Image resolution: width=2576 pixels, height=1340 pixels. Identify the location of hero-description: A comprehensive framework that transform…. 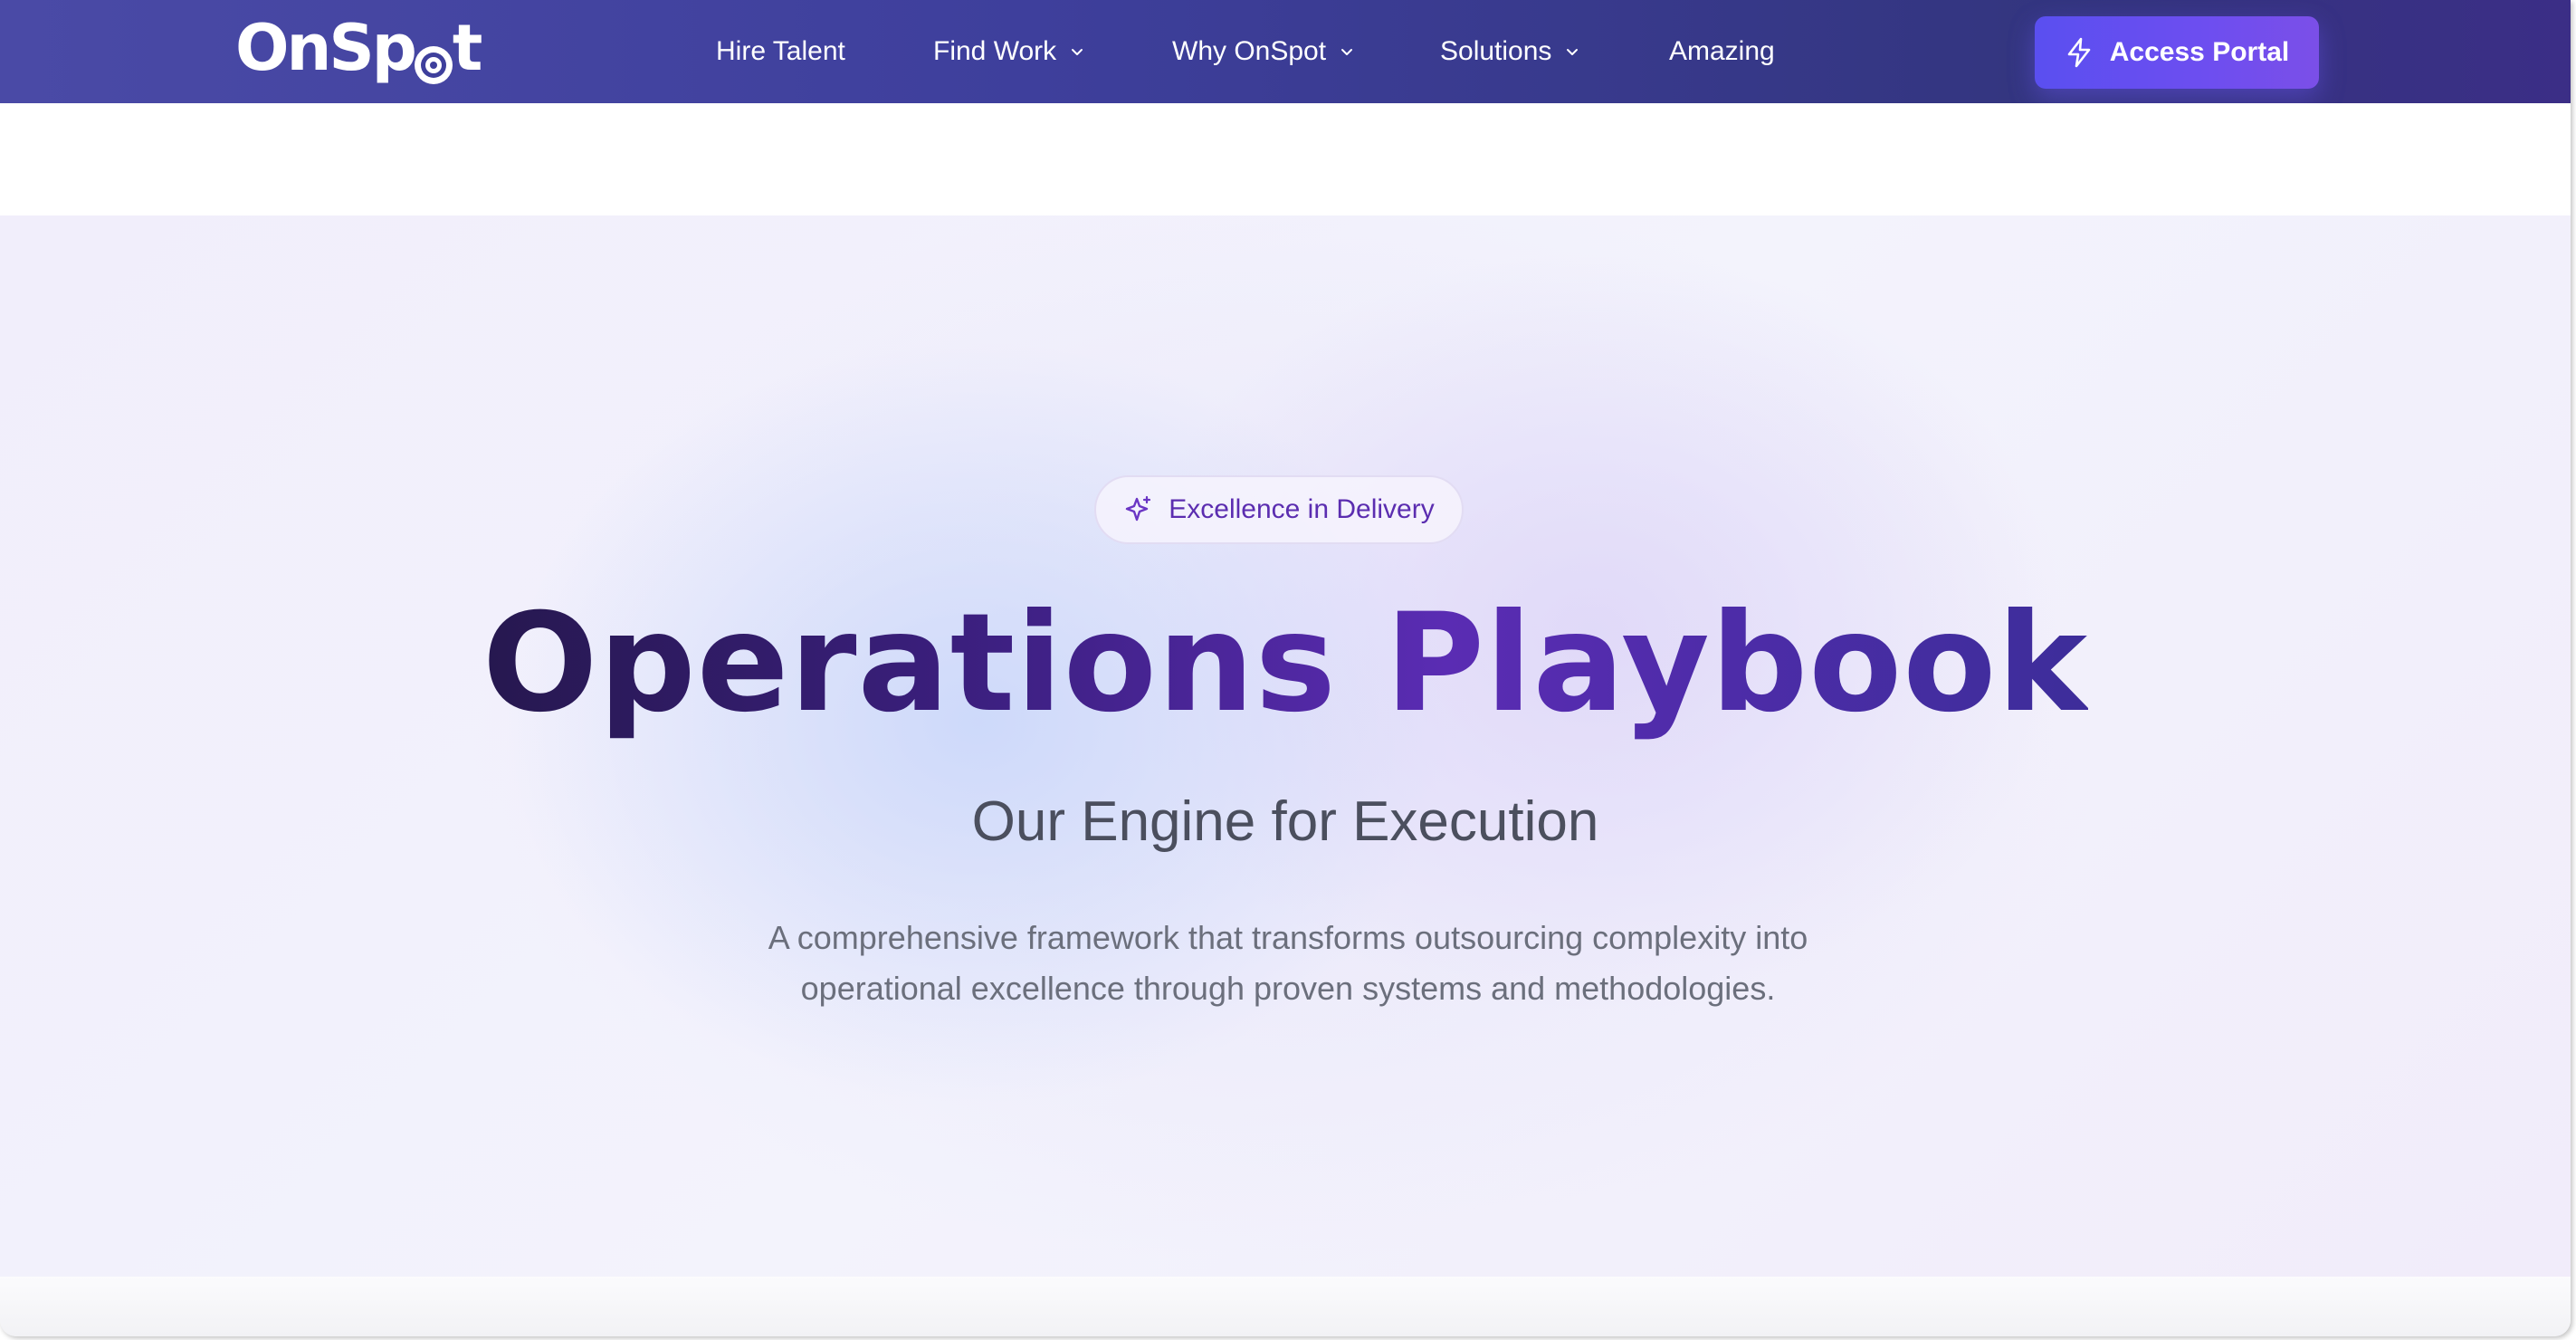
(1288, 963).